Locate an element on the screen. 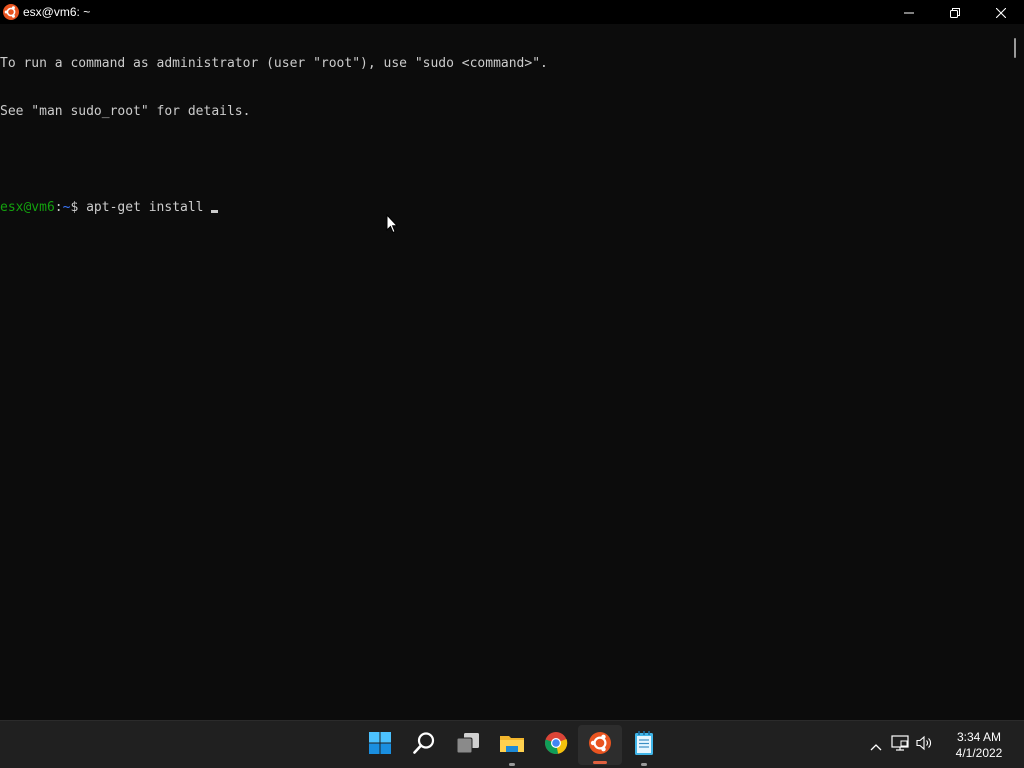  volume-button is located at coordinates (924, 744).